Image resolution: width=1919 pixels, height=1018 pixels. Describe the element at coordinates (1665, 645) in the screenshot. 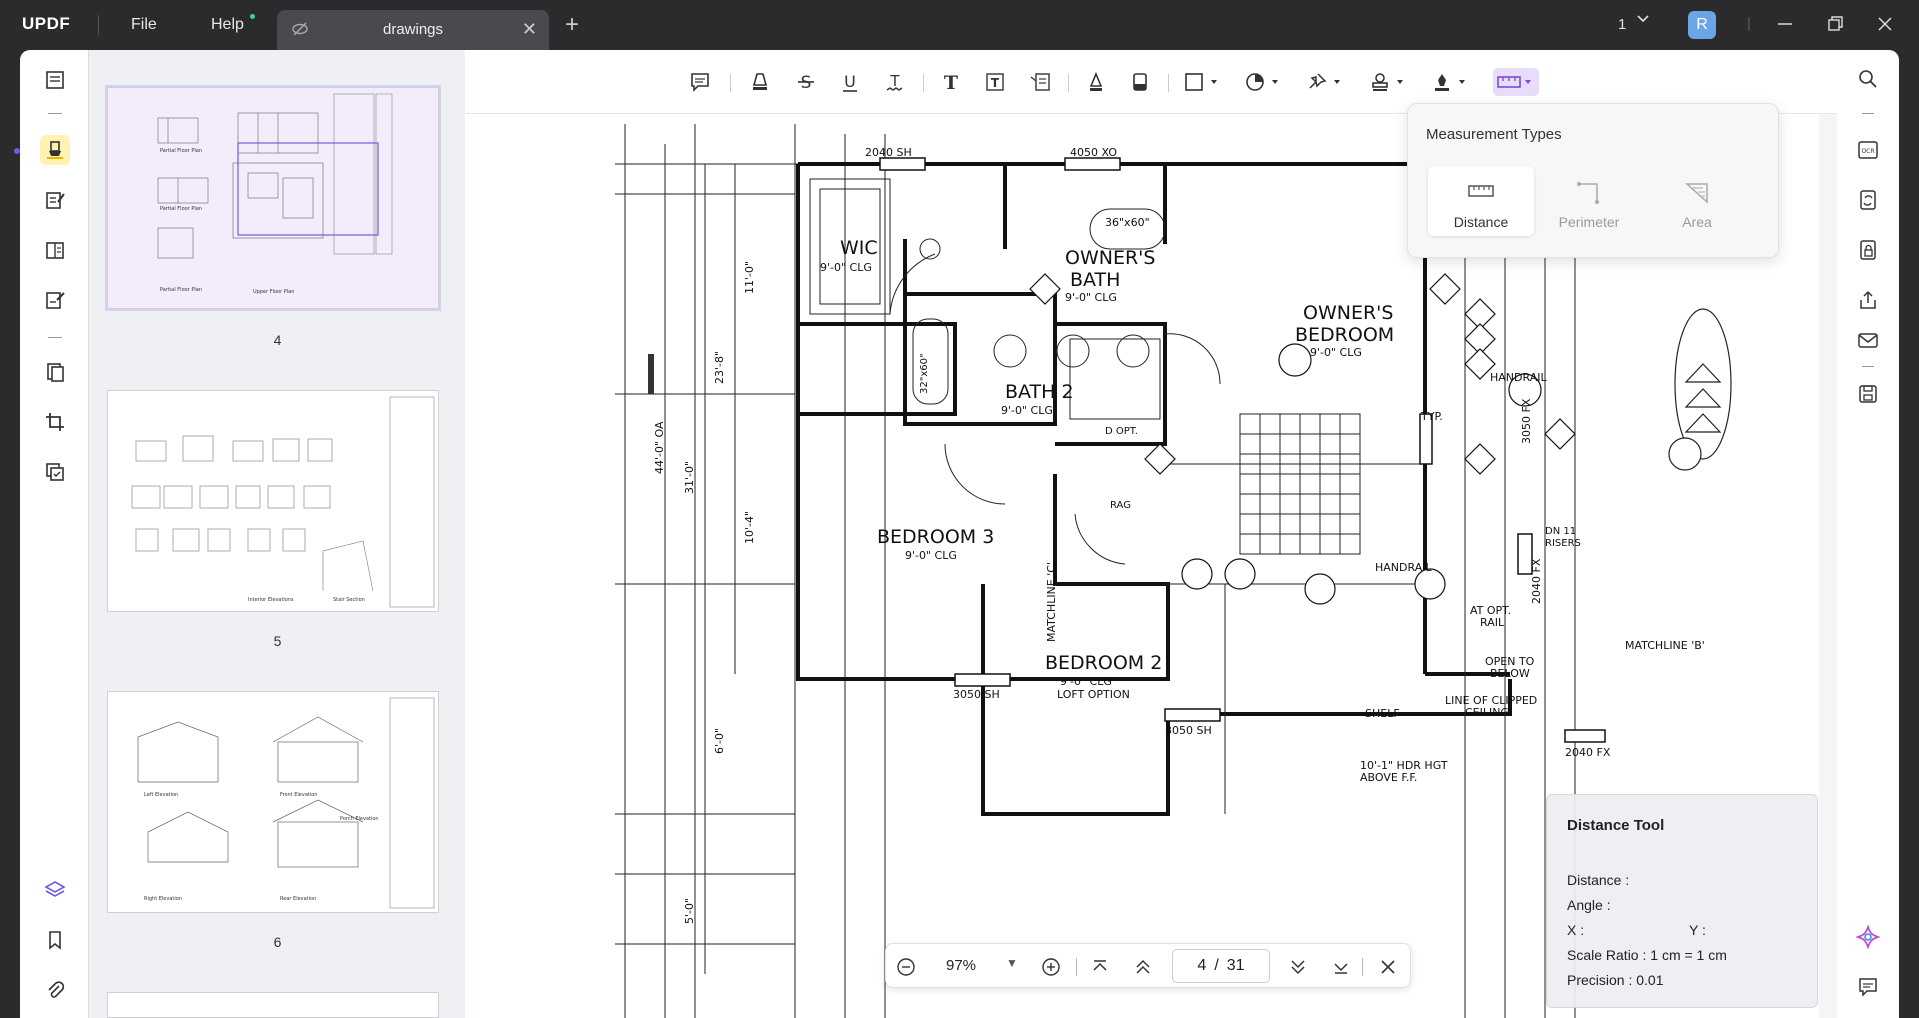

I see `drawing-note: MATCHLINE 'B'` at that location.